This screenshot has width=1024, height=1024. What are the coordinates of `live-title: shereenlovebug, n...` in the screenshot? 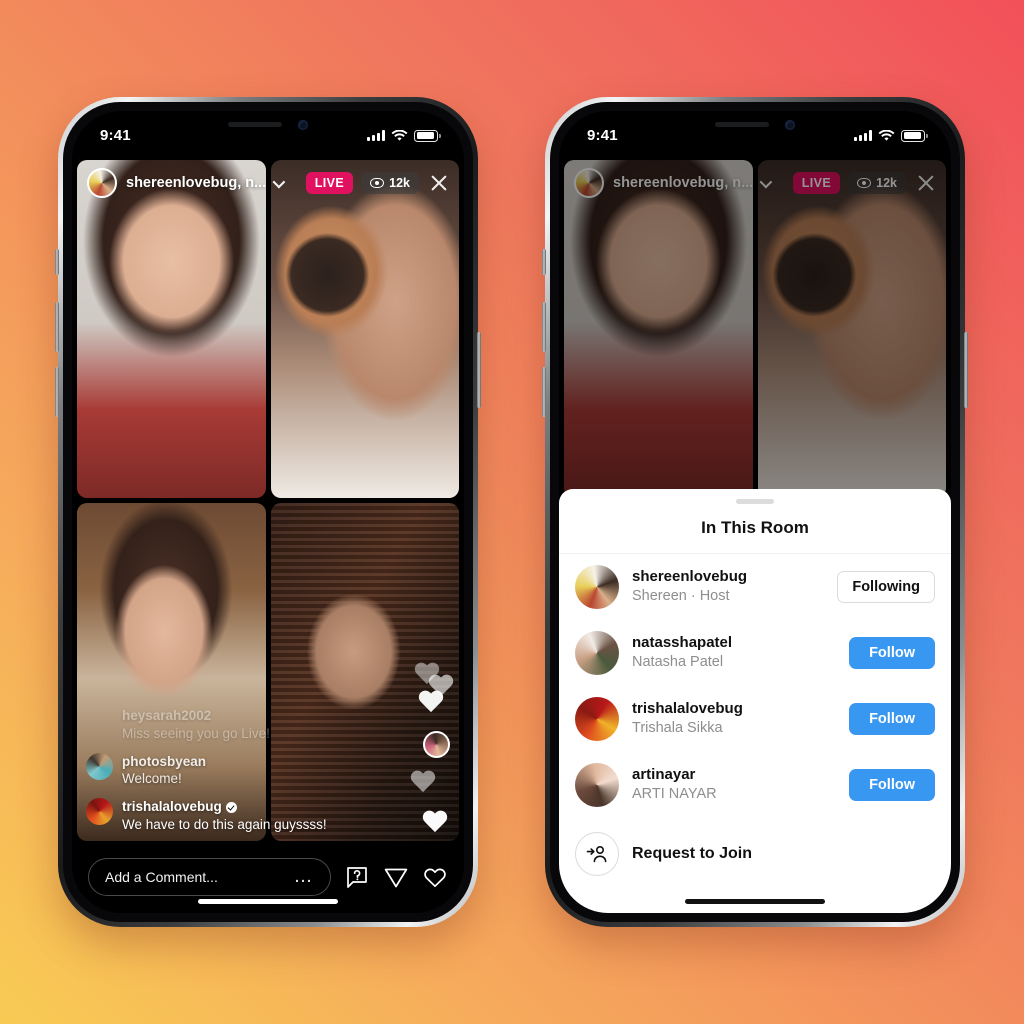 It's located at (196, 183).